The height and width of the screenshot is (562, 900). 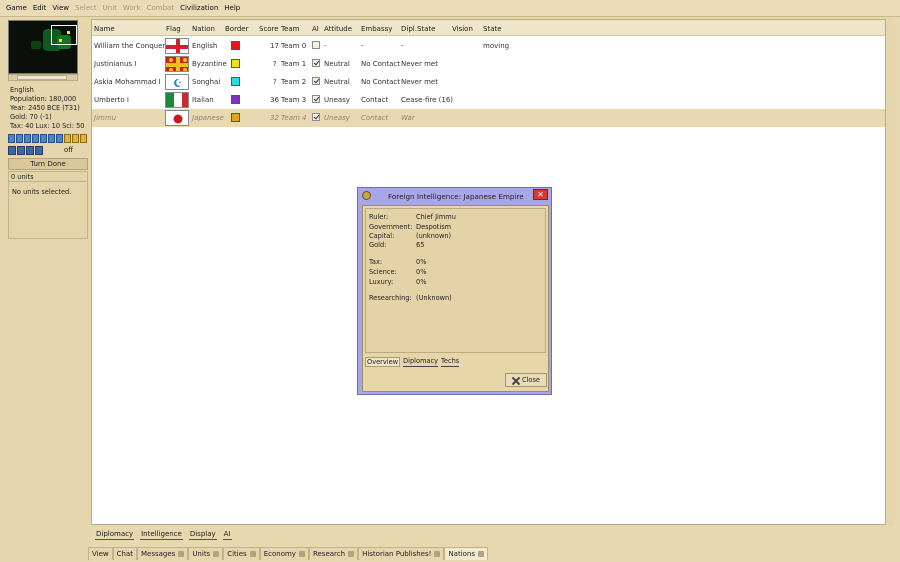 I want to click on minimap-scrollbar, so click(x=43, y=77).